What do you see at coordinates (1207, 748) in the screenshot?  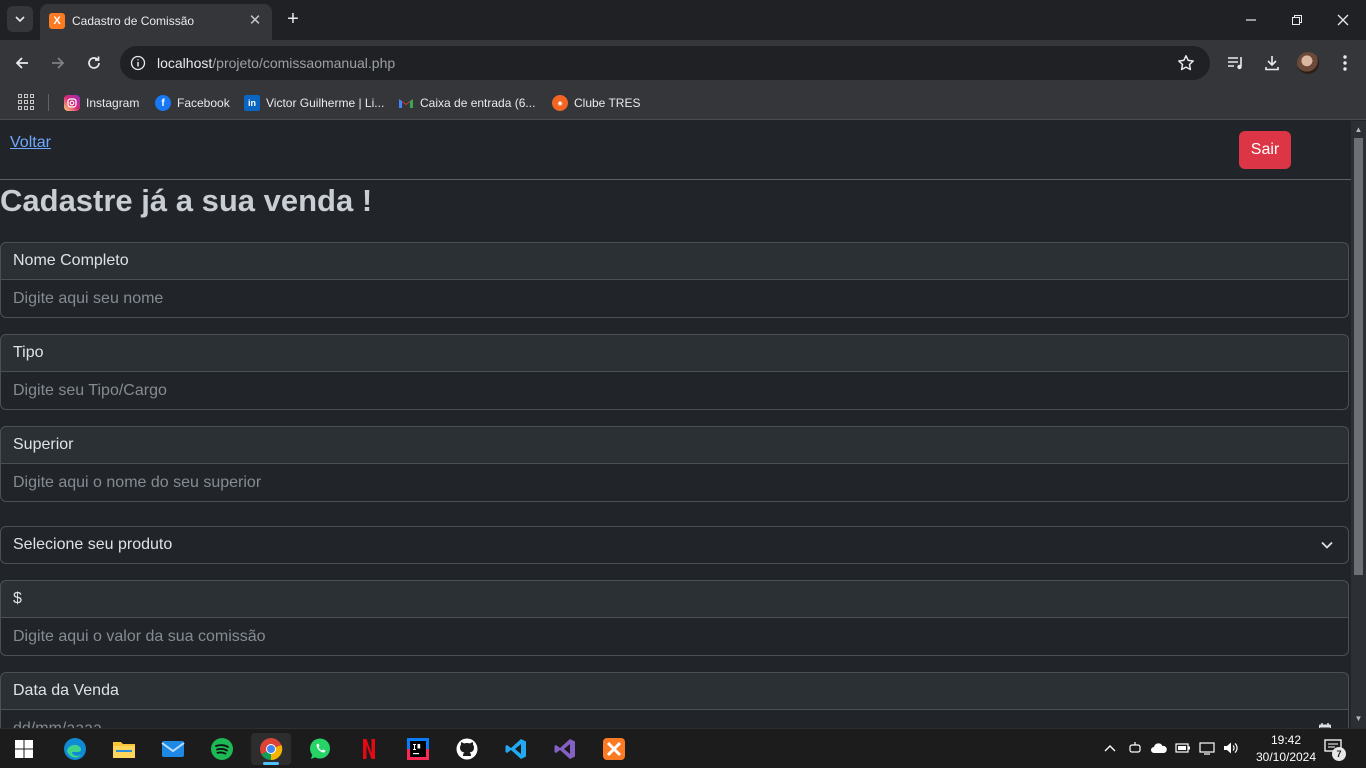 I see `network-icon` at bounding box center [1207, 748].